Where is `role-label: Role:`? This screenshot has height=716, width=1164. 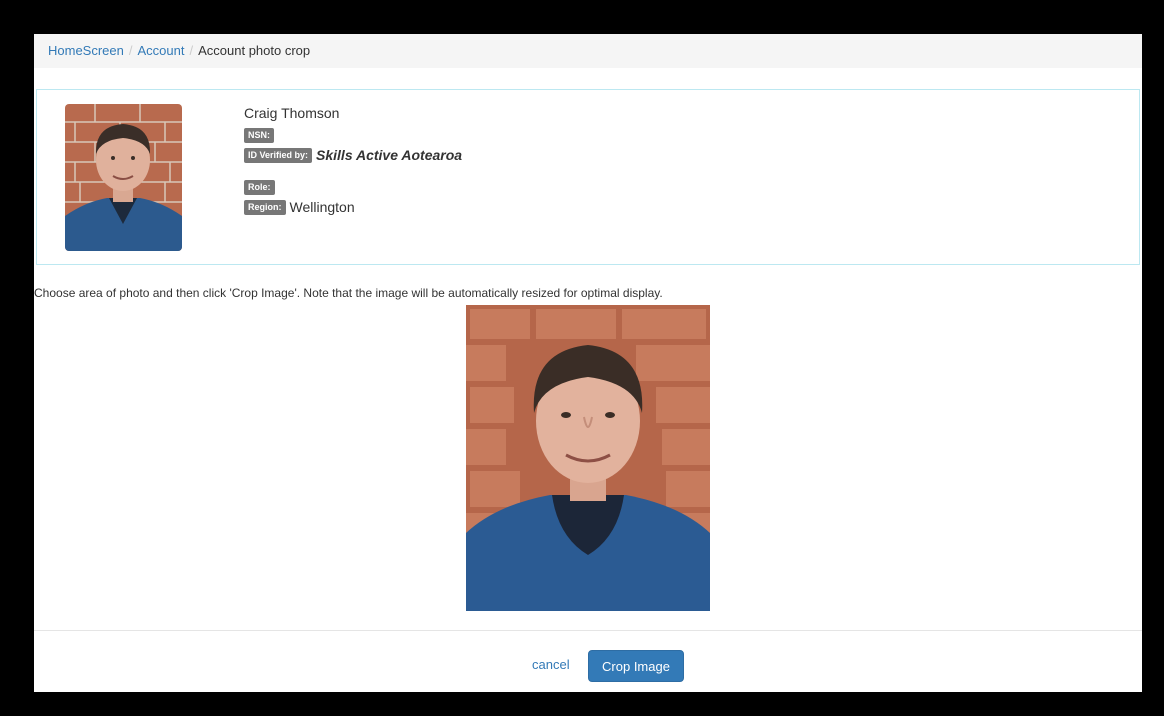 role-label: Role: is located at coordinates (259, 187).